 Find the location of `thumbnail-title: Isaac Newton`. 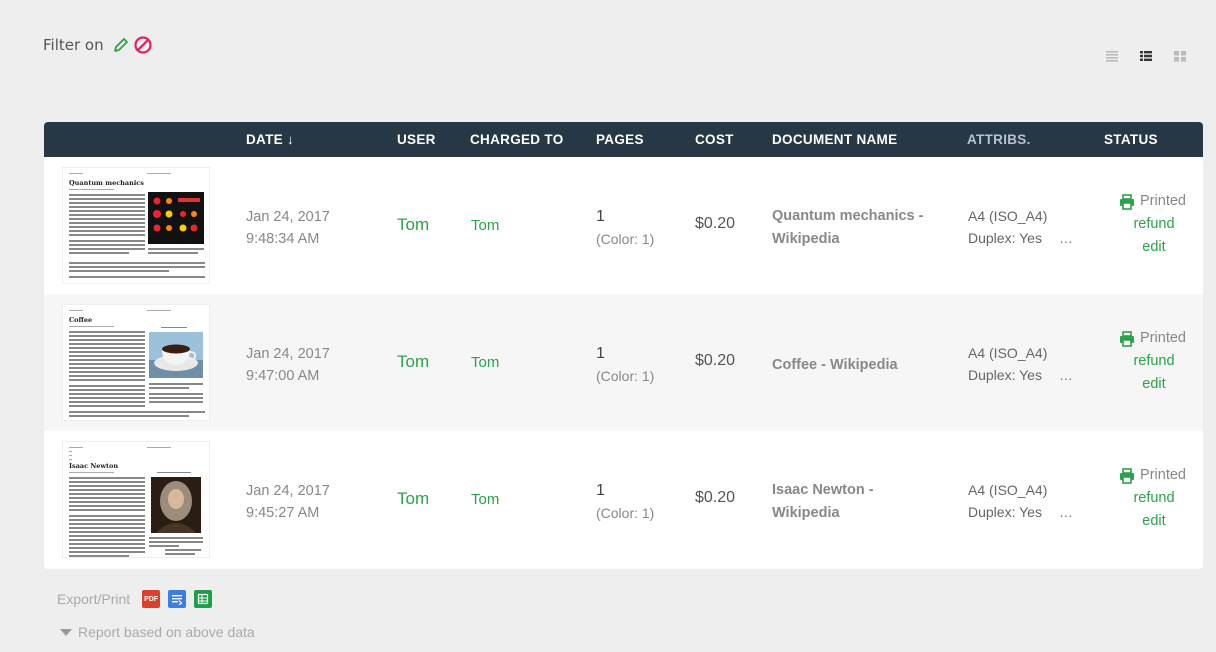

thumbnail-title: Isaac Newton is located at coordinates (94, 466).